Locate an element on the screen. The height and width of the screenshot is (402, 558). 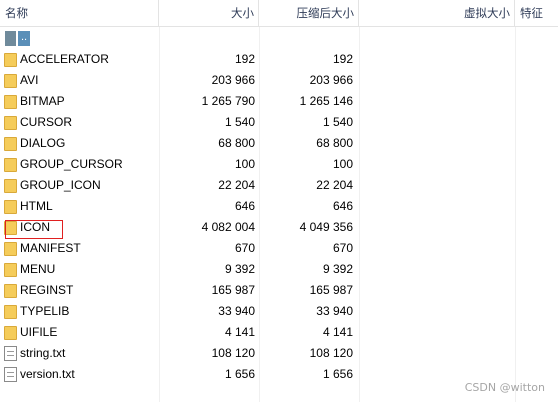
row-compressed-size: 1 265 146 is located at coordinates (326, 101).